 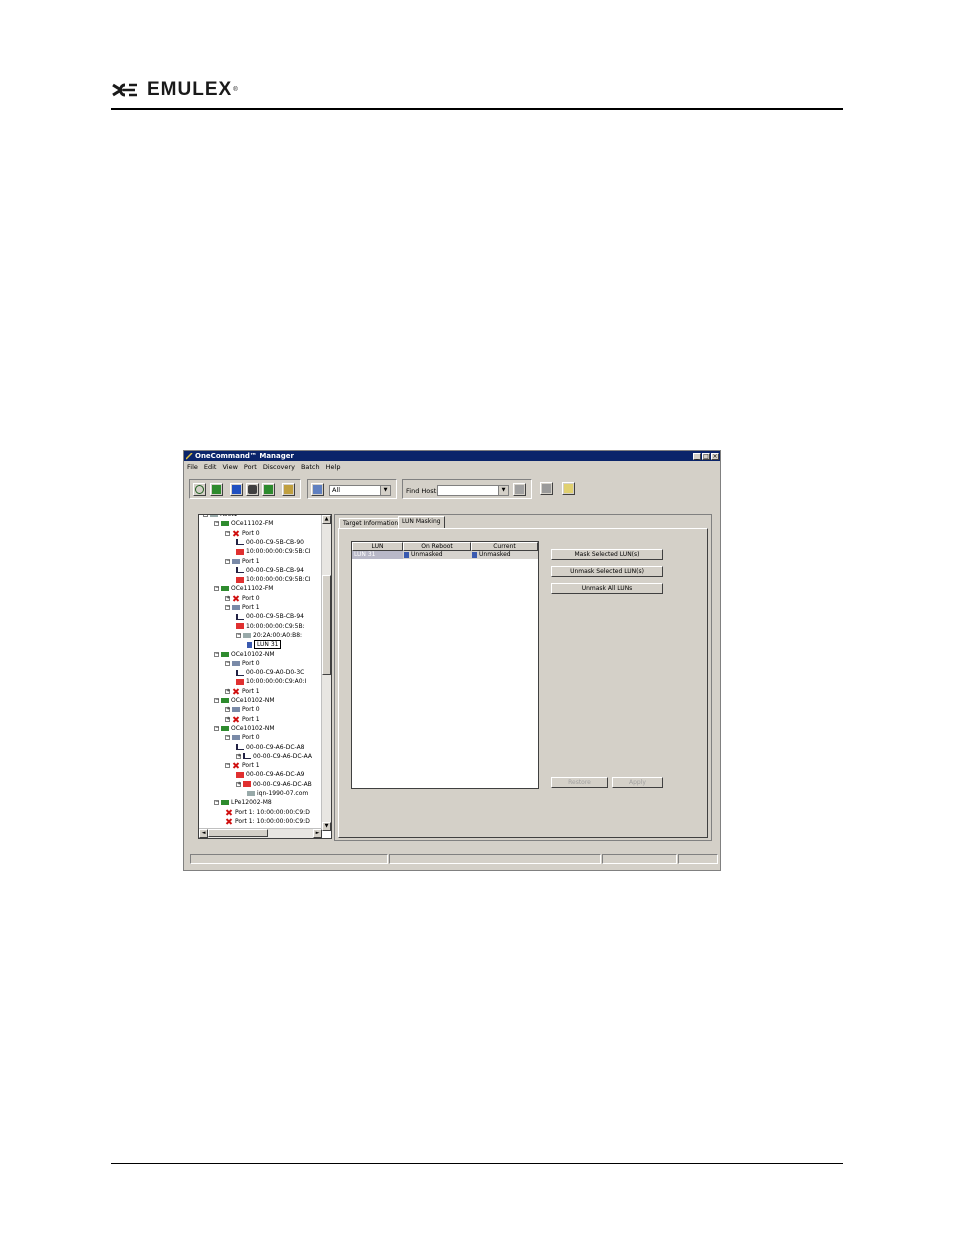 What do you see at coordinates (715, 456) in the screenshot?
I see `close-button: ×` at bounding box center [715, 456].